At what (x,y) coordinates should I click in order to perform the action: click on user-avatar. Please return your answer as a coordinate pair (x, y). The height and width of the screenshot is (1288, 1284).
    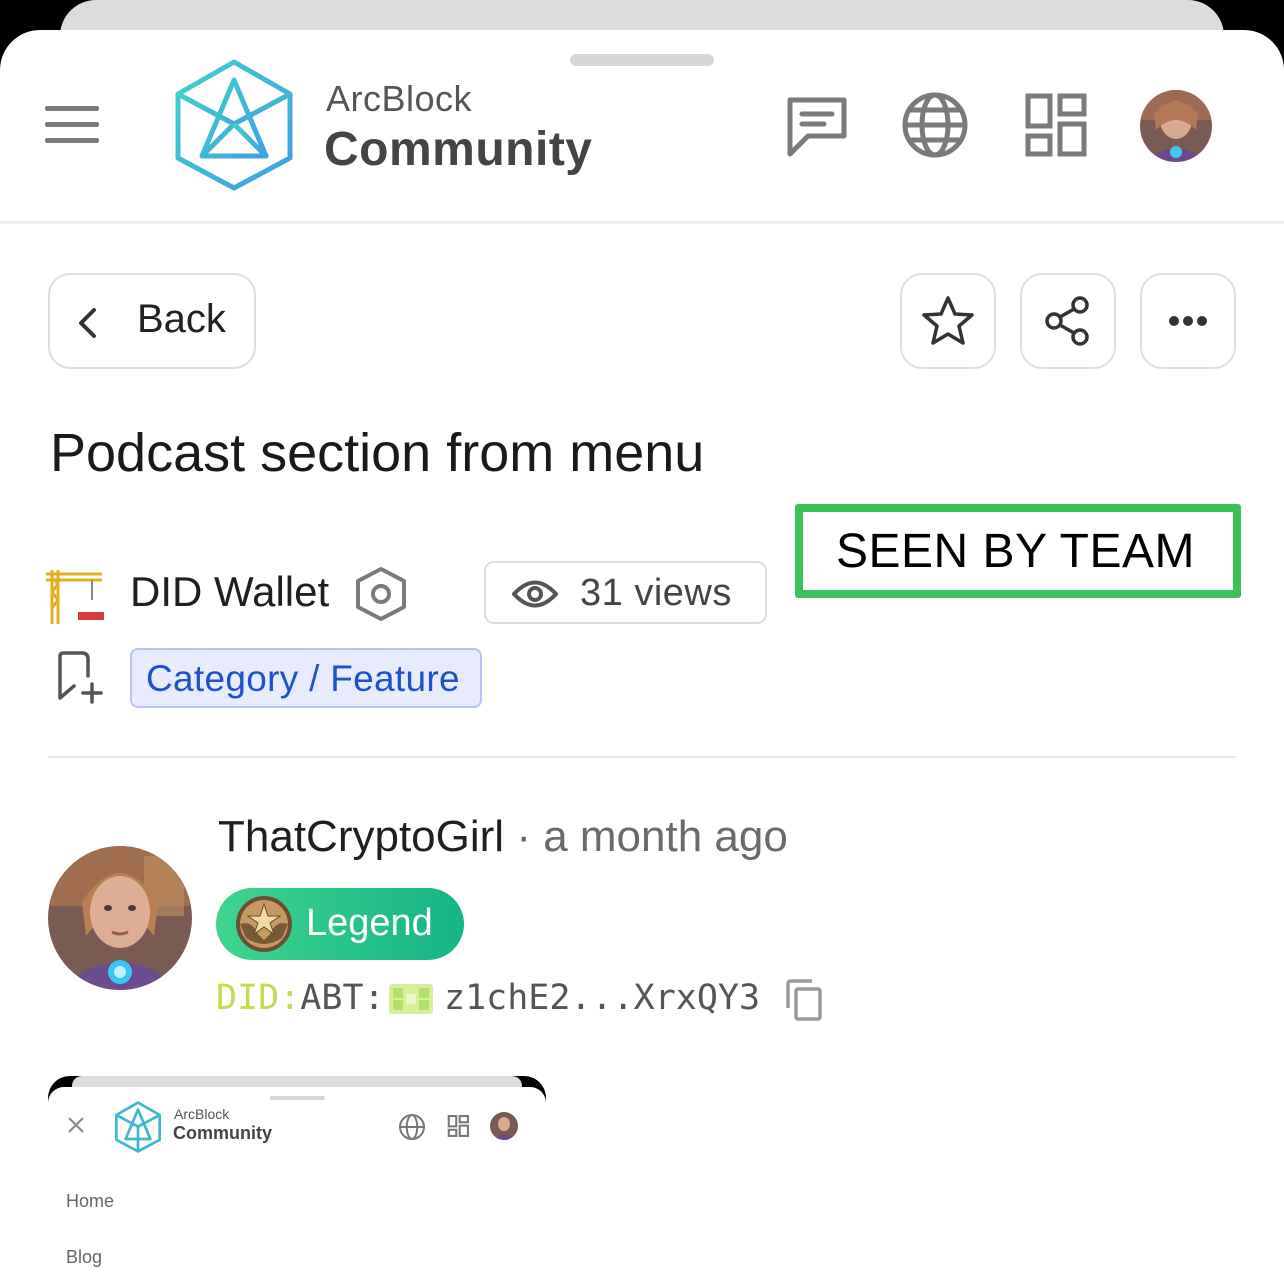
    Looking at the image, I should click on (1176, 126).